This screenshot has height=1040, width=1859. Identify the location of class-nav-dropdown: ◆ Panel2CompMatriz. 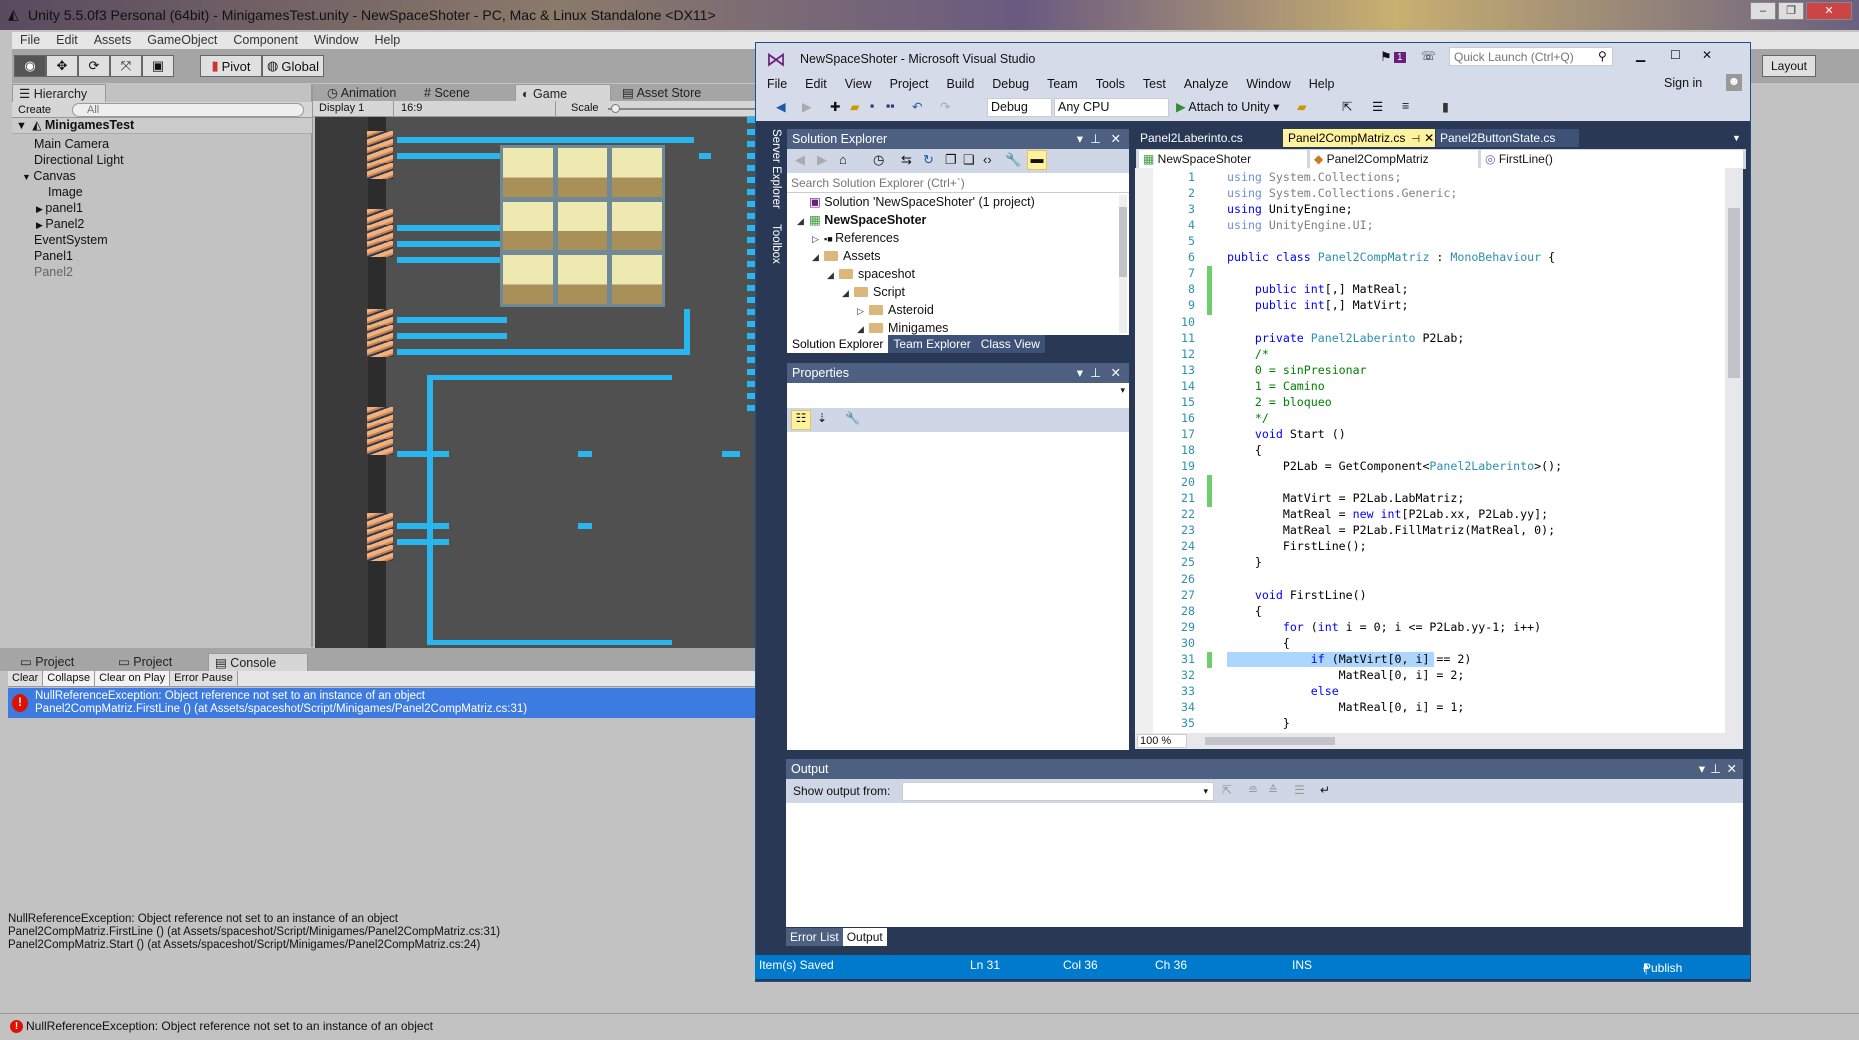
(1394, 159).